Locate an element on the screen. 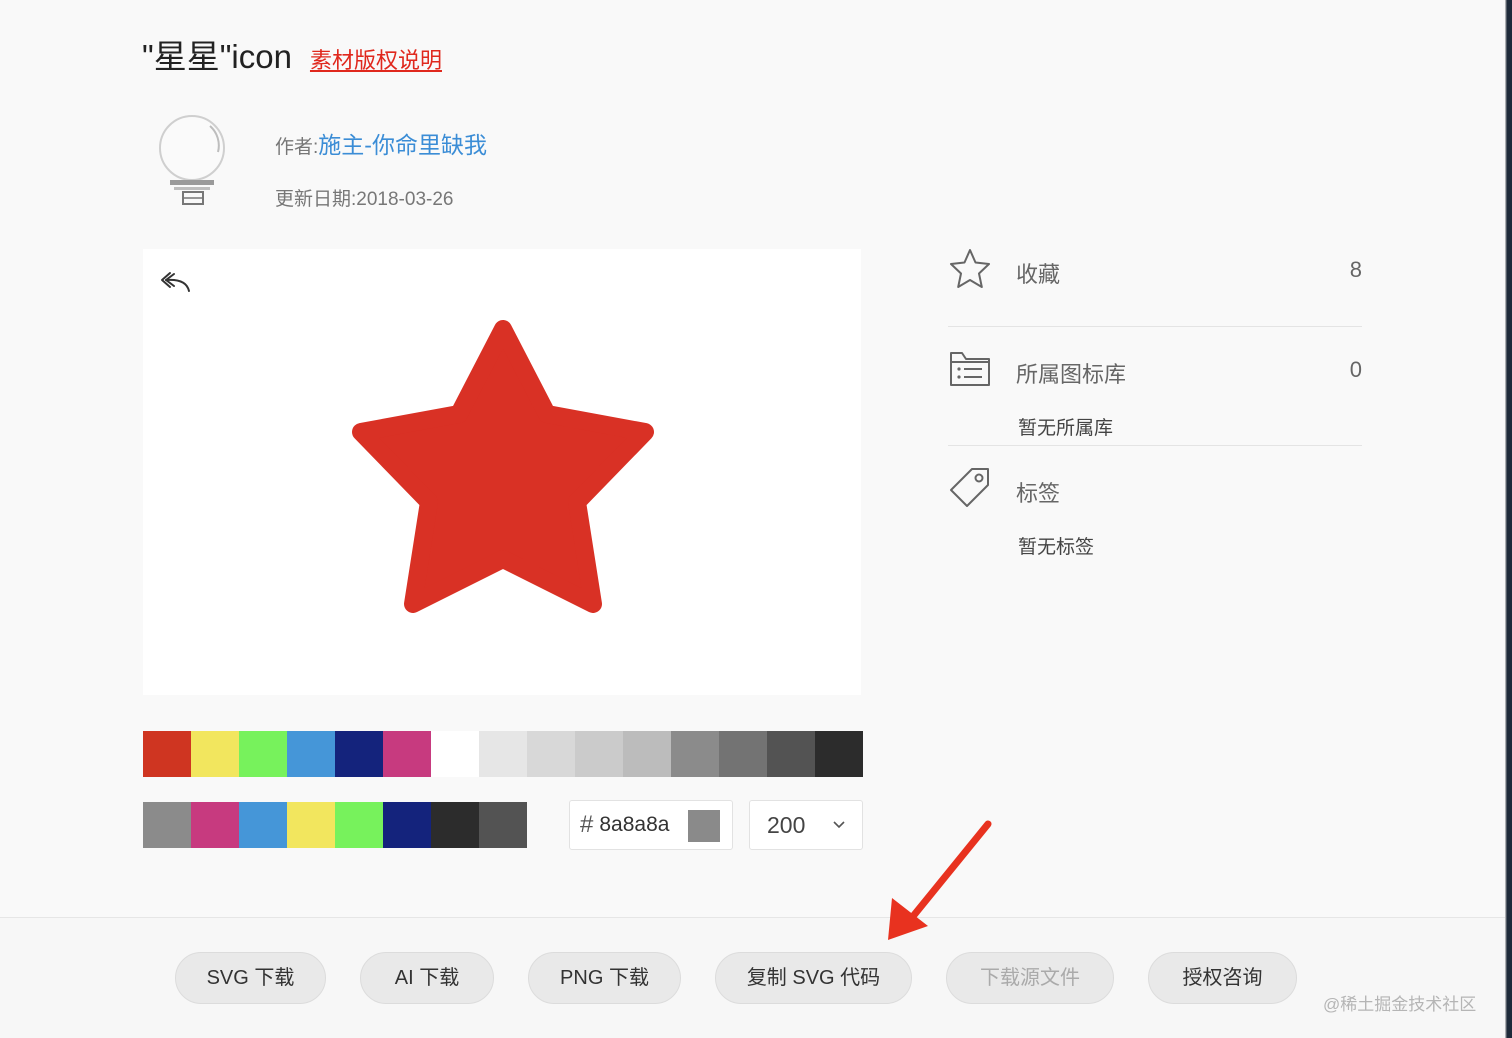 This screenshot has width=1512, height=1038. color-palette-recent is located at coordinates (335, 825).